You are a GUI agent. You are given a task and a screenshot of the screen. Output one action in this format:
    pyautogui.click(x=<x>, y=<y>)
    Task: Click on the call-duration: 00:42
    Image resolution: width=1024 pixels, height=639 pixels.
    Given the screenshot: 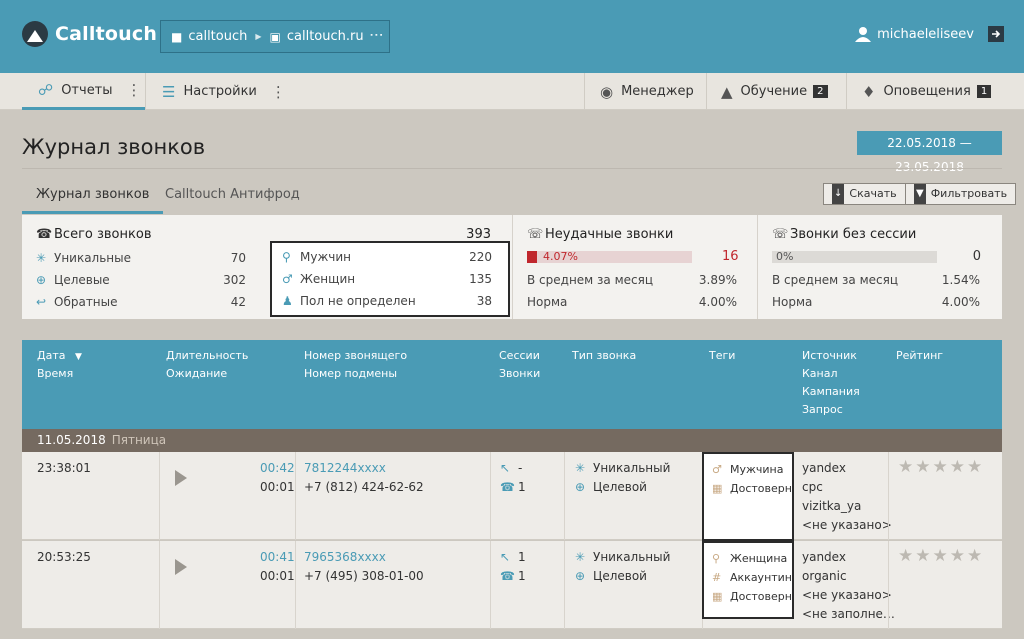 What is the action you would take?
    pyautogui.click(x=277, y=468)
    